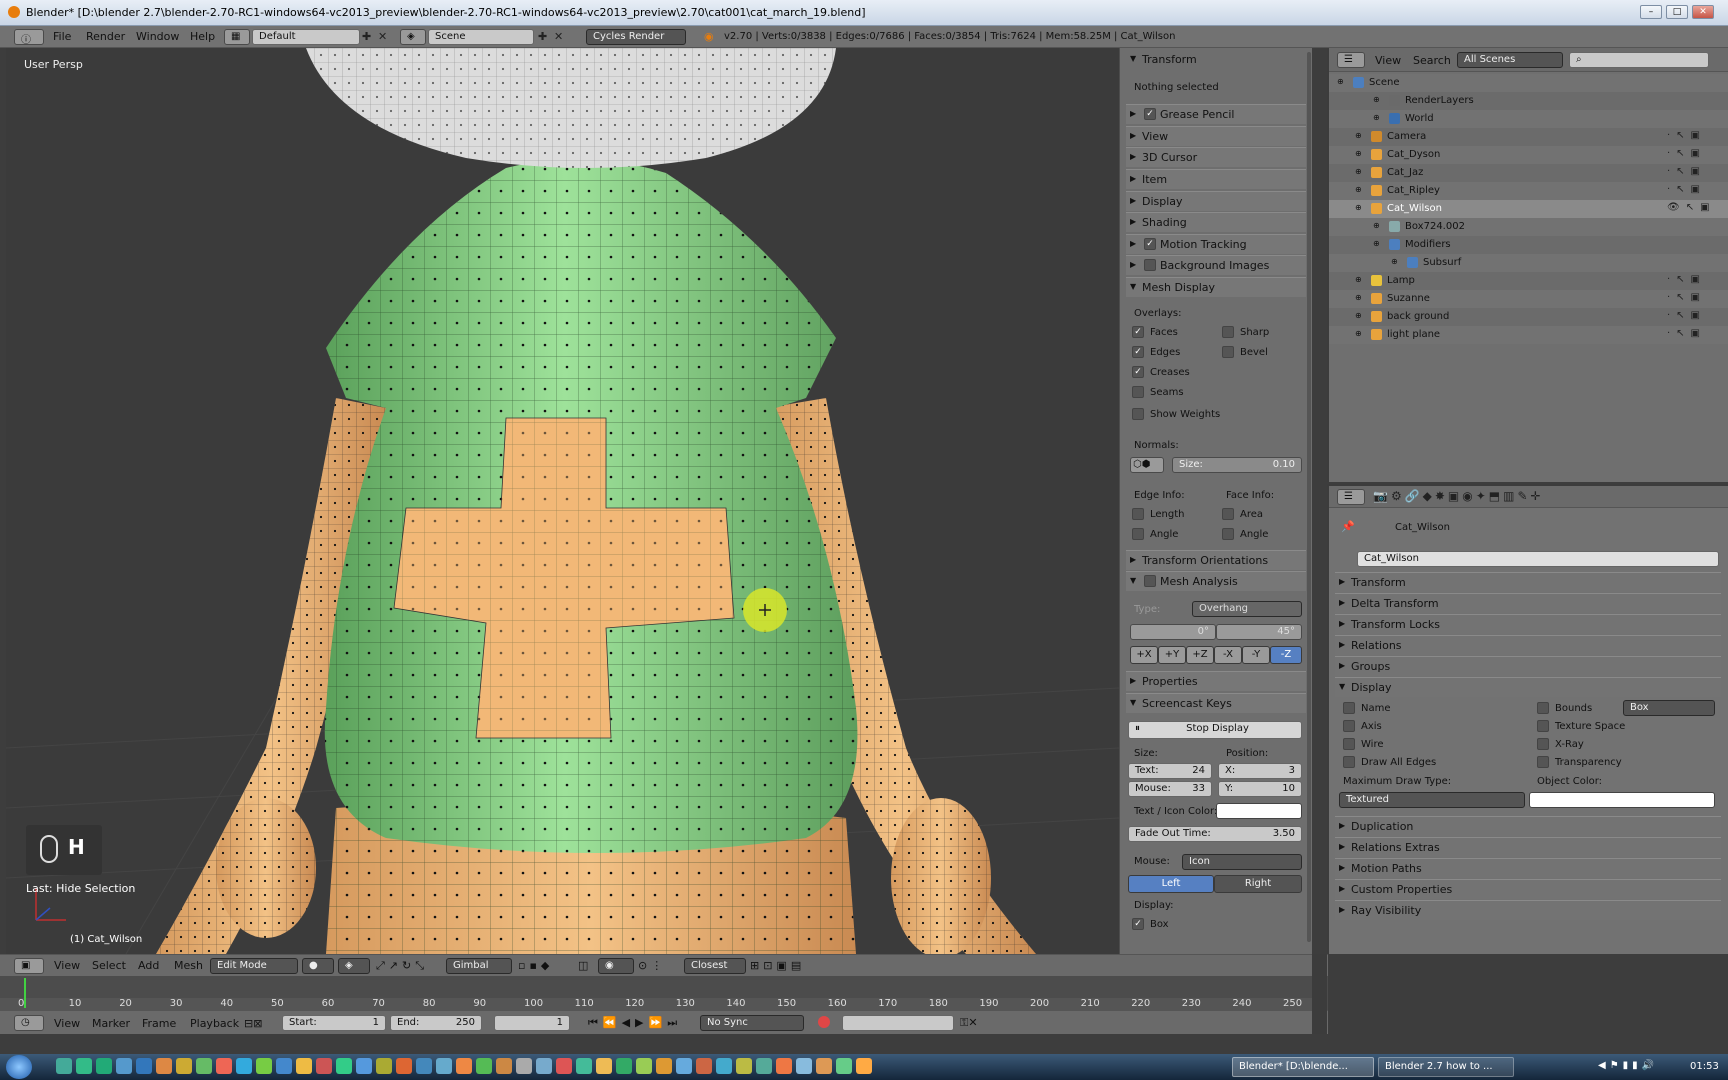 This screenshot has height=1080, width=1728. Describe the element at coordinates (583, 965) in the screenshot. I see `occlude-icon: ◫` at that location.